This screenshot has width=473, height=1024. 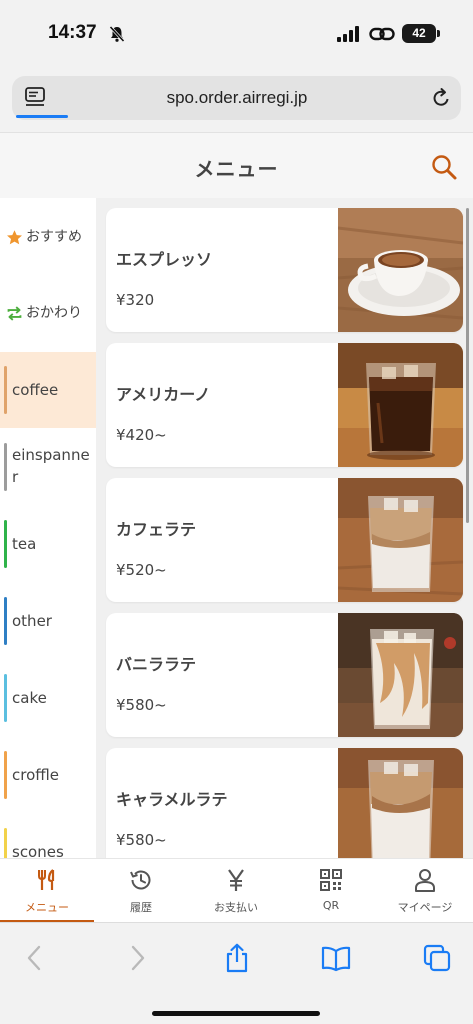 What do you see at coordinates (425, 880) in the screenshot?
I see `user-icon` at bounding box center [425, 880].